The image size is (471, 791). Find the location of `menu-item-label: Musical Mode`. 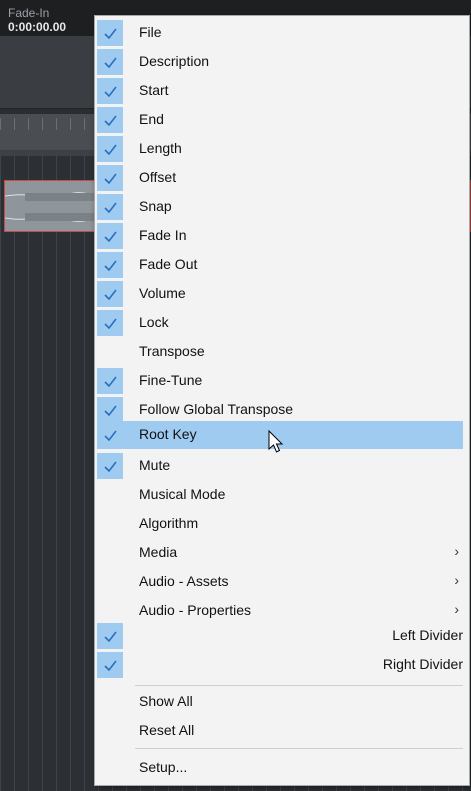

menu-item-label: Musical Mode is located at coordinates (182, 494).